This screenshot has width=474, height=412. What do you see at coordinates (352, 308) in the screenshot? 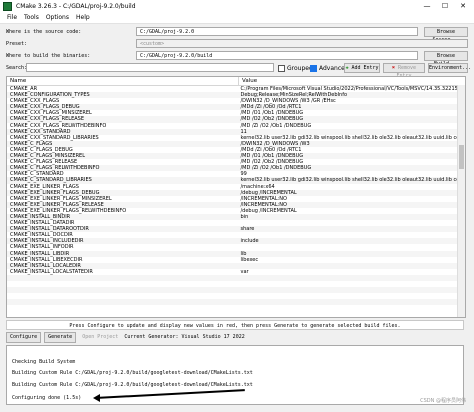
I see `cache-entry-value` at bounding box center [352, 308].